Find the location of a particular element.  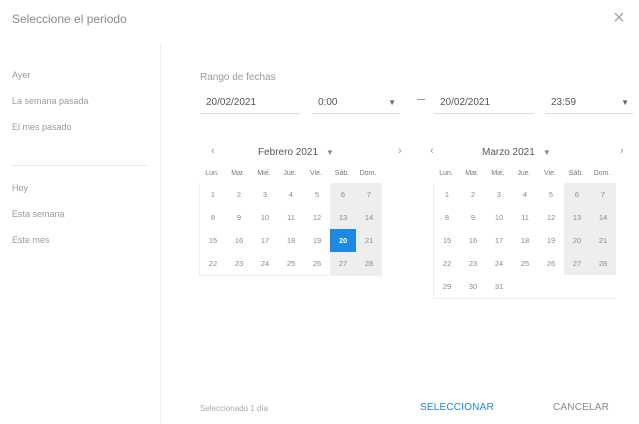

start-time-value: 0:00 is located at coordinates (328, 102).